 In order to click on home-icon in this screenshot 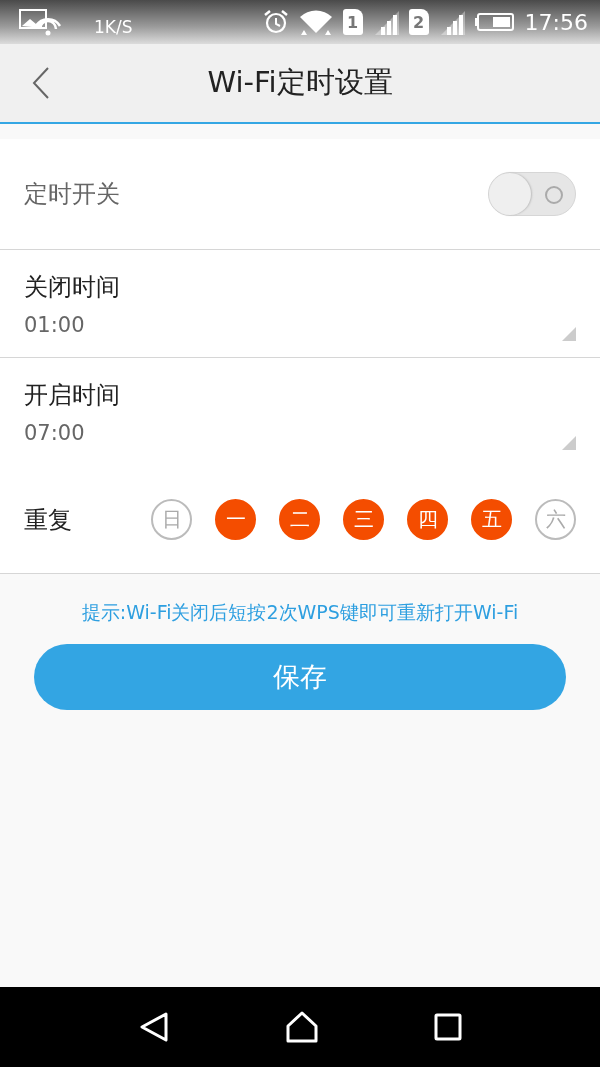, I will do `click(302, 1027)`.